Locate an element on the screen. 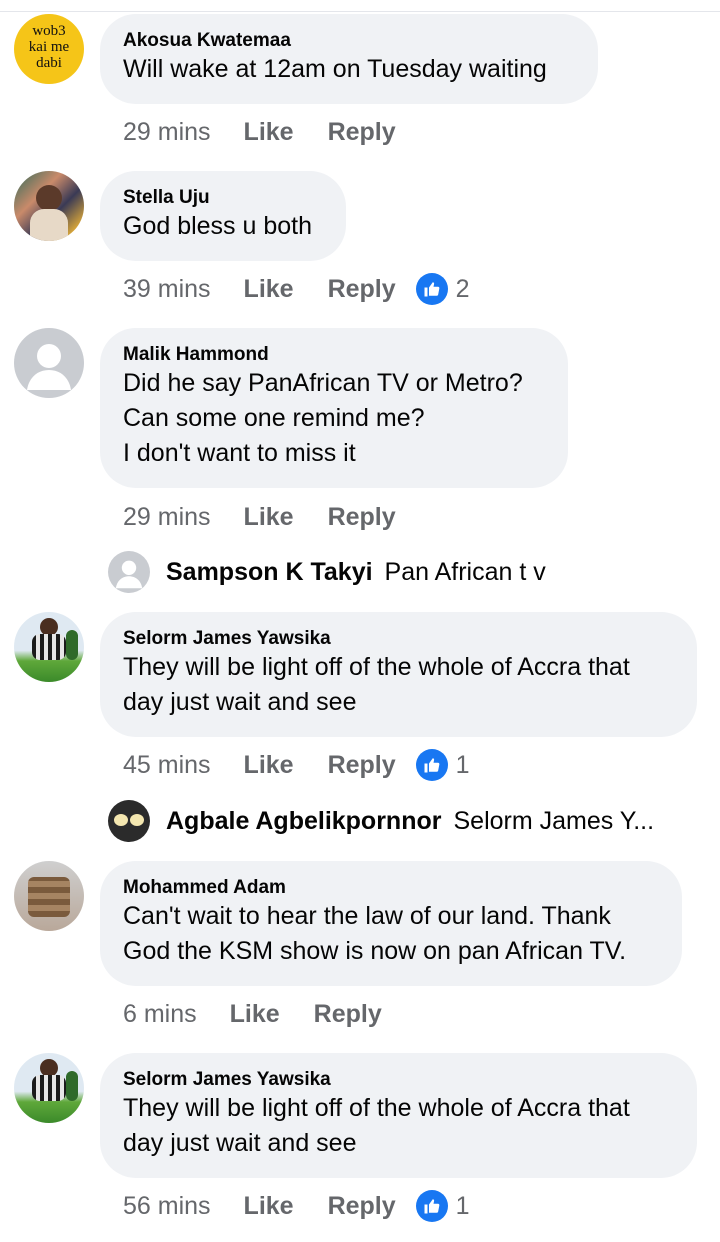 This screenshot has height=1242, width=720. reply-author: Agbale Agbelikpornnor is located at coordinates (303, 821).